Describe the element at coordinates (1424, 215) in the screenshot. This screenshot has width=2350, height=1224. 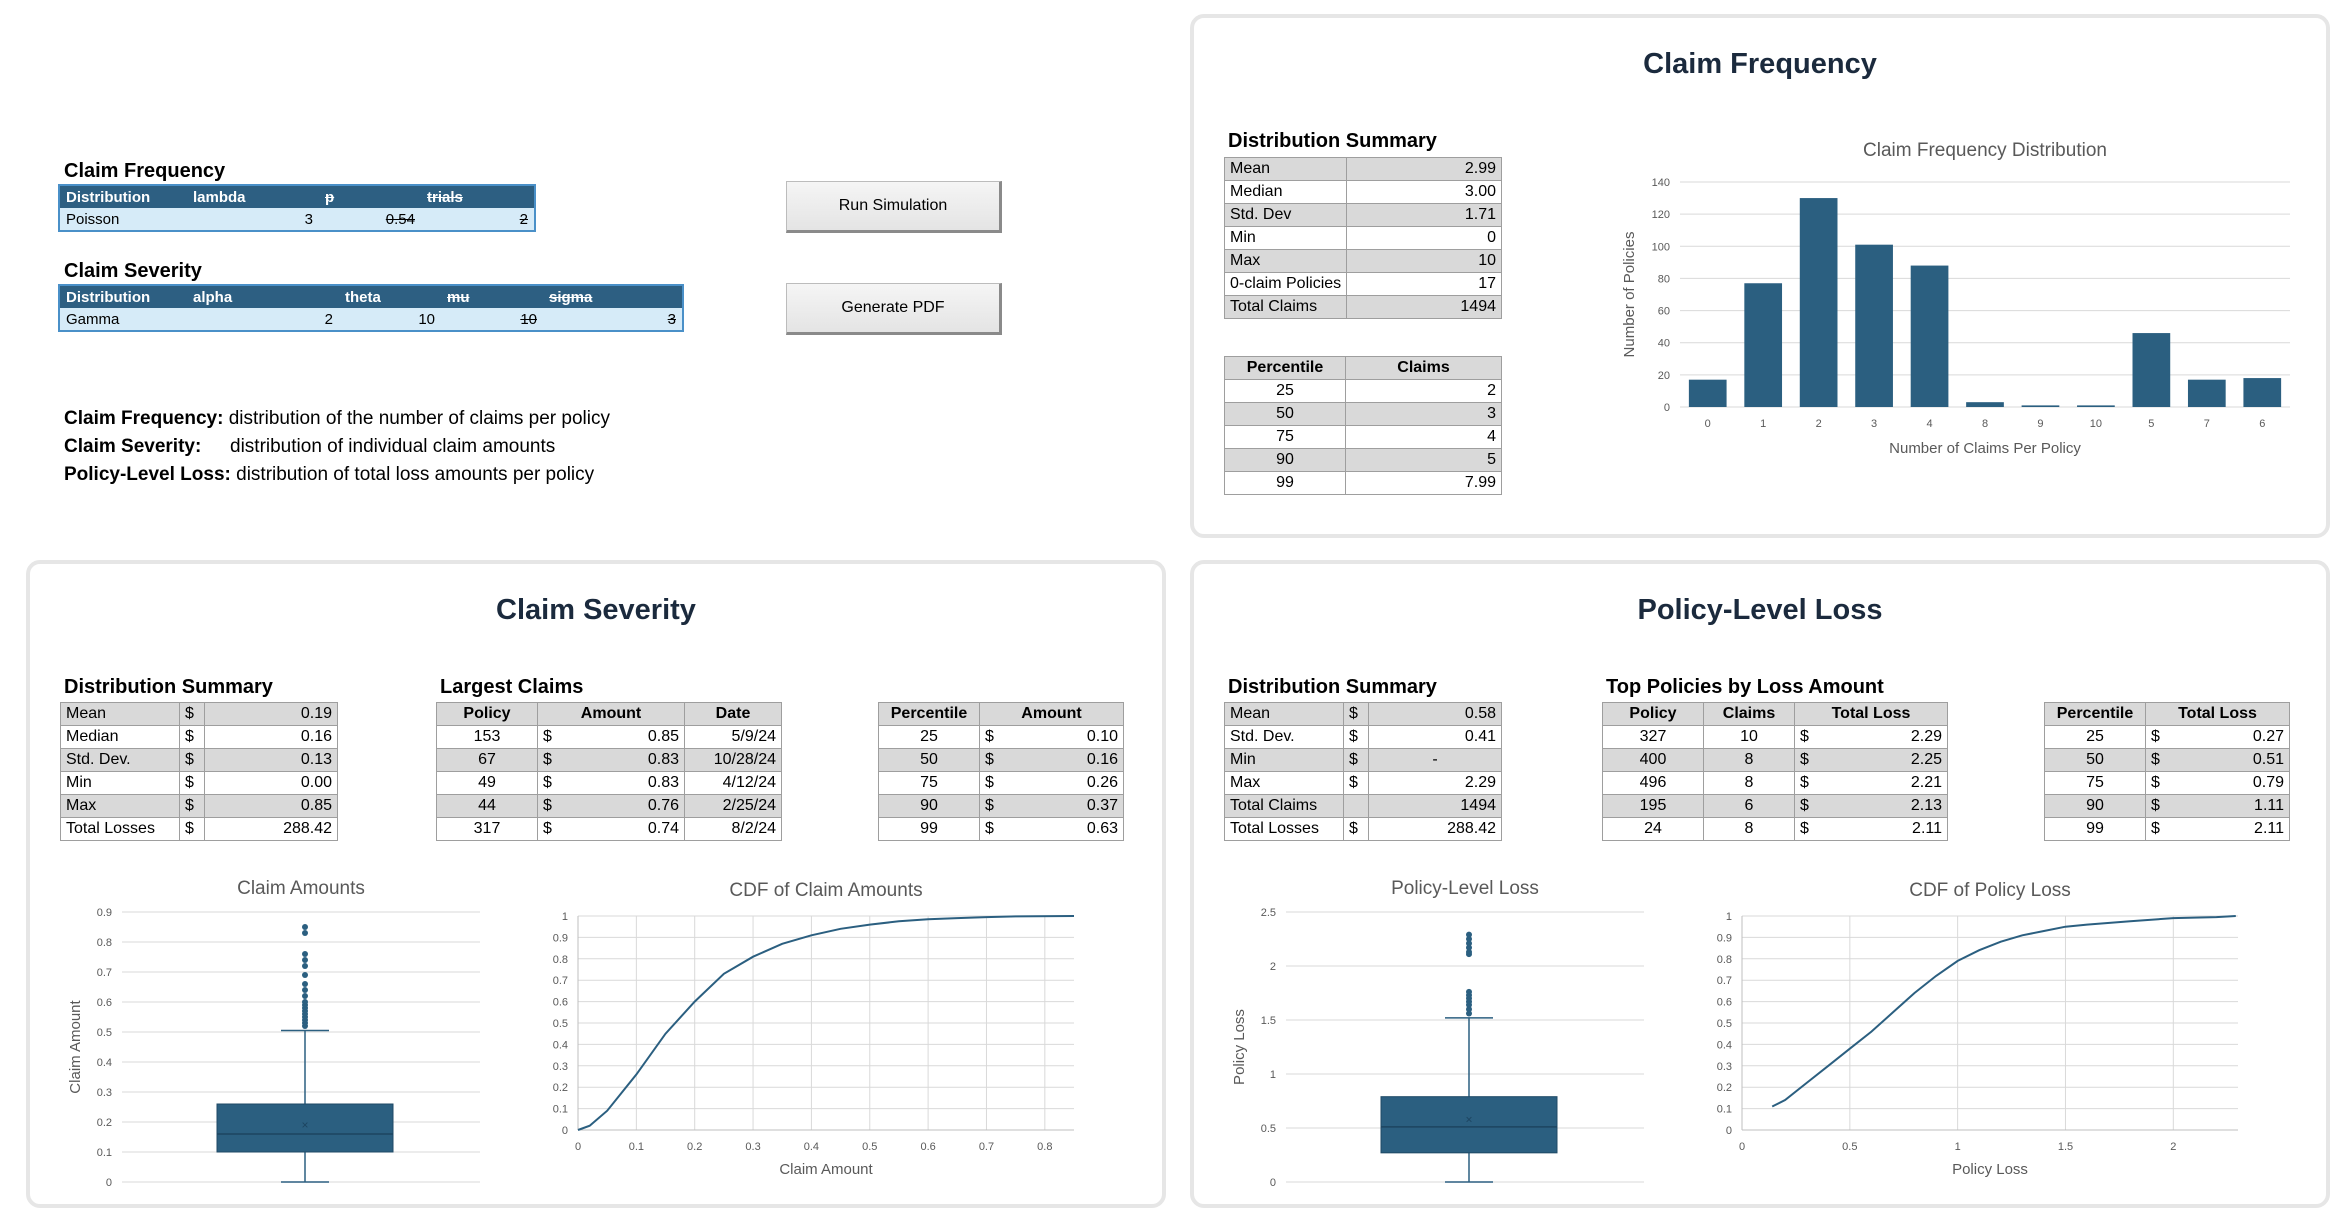
I see `stat-value: 1.71` at that location.